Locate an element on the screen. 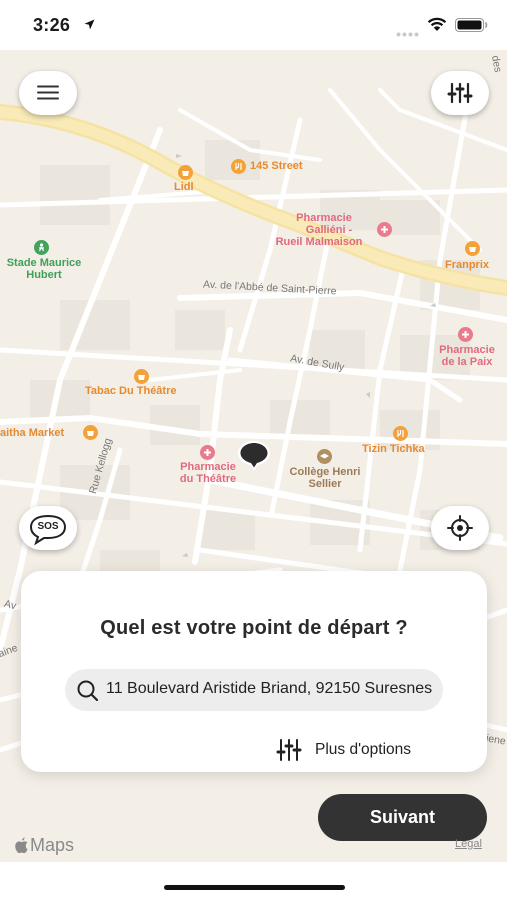 The height and width of the screenshot is (900, 507). sos-button: SOS is located at coordinates (48, 528).